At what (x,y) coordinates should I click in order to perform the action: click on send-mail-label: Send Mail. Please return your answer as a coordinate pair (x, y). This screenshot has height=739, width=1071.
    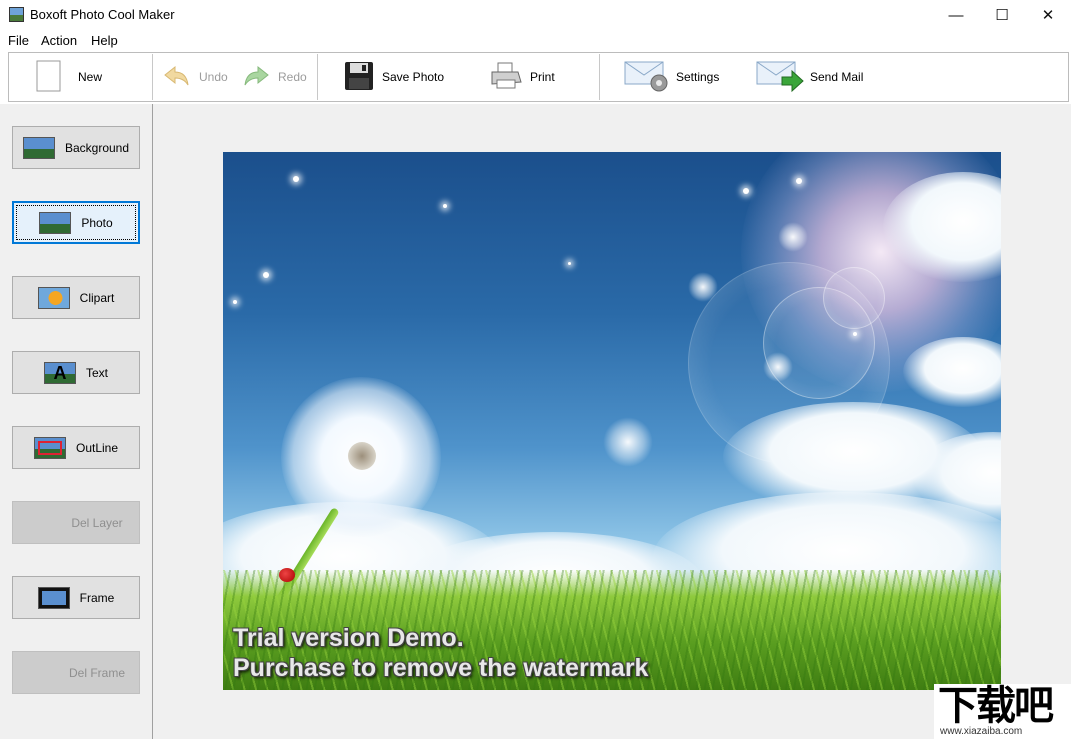
    Looking at the image, I should click on (837, 77).